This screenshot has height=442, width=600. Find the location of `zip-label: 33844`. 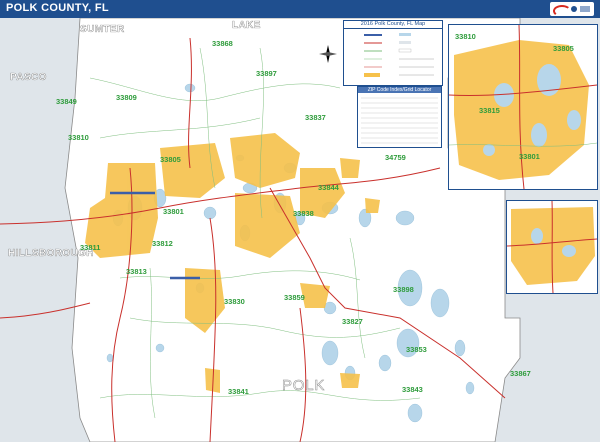

zip-label: 33844 is located at coordinates (329, 187).